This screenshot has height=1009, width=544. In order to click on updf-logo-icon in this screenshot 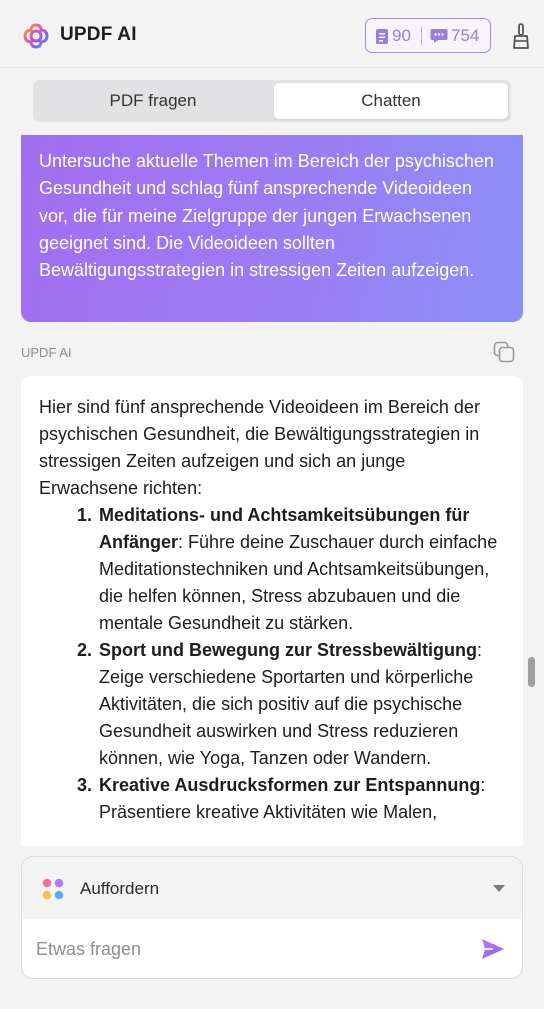, I will do `click(36, 36)`.